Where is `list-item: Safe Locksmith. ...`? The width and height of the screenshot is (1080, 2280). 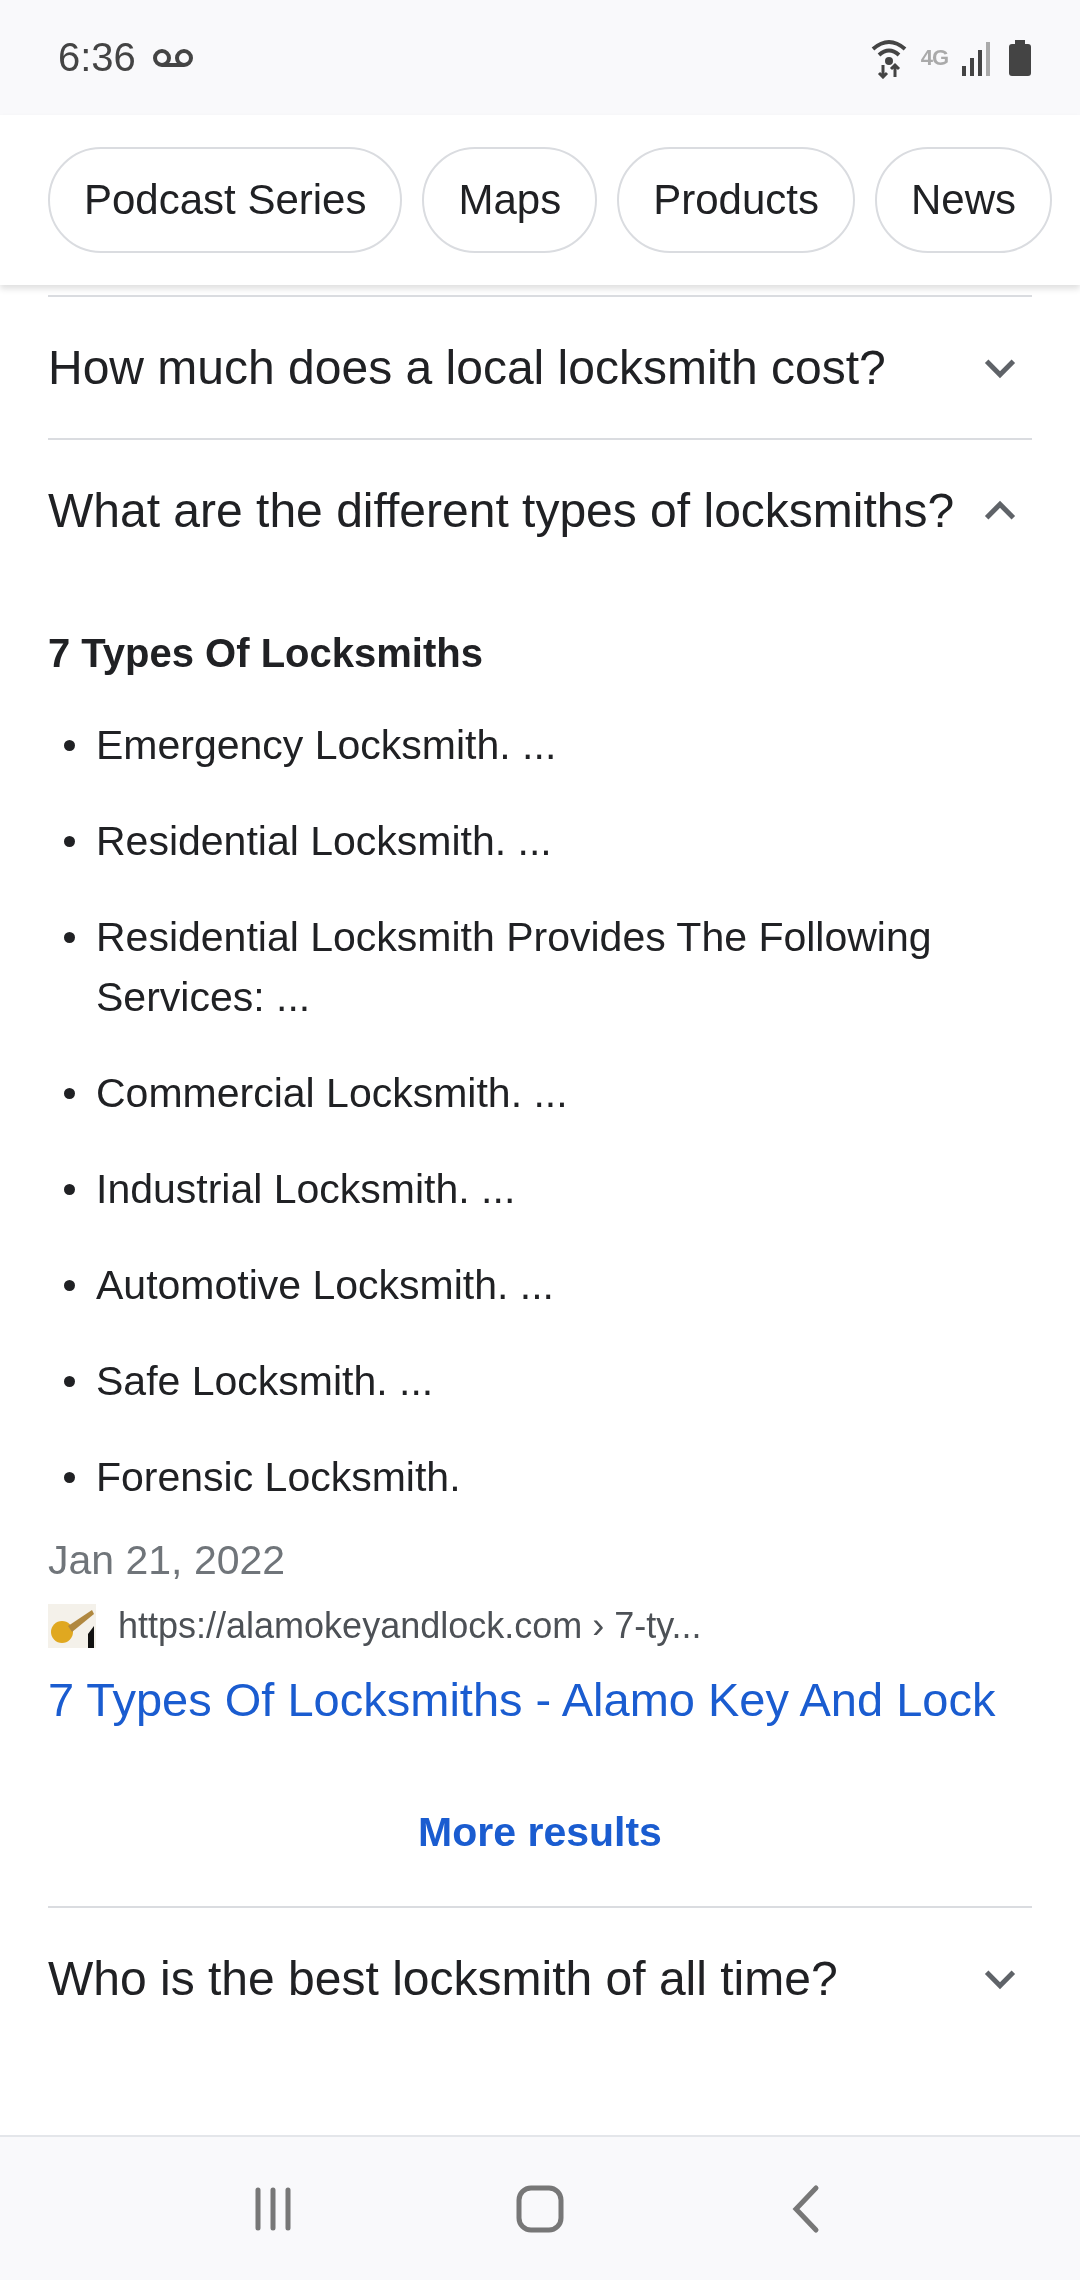 list-item: Safe Locksmith. ... is located at coordinates (265, 1381).